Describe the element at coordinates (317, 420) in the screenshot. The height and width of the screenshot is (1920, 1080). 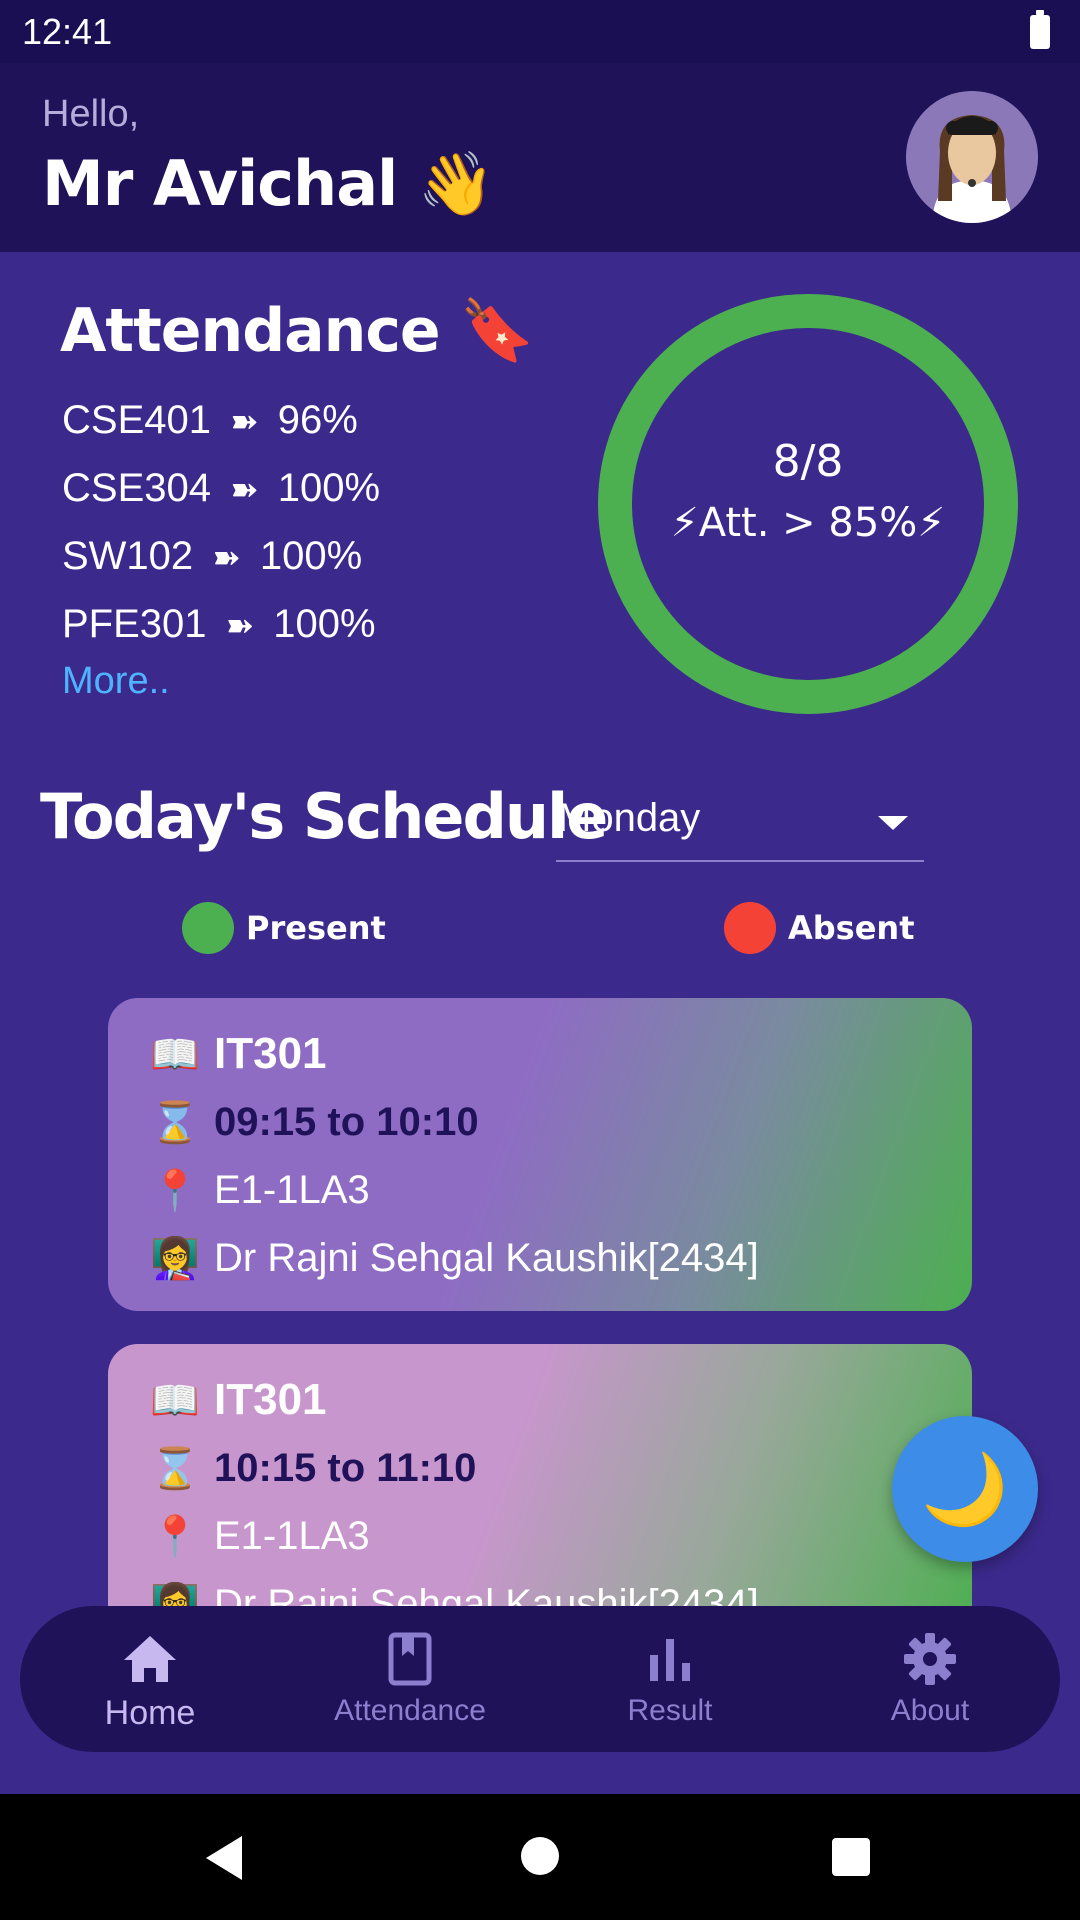
I see `course-percent: 96%` at that location.